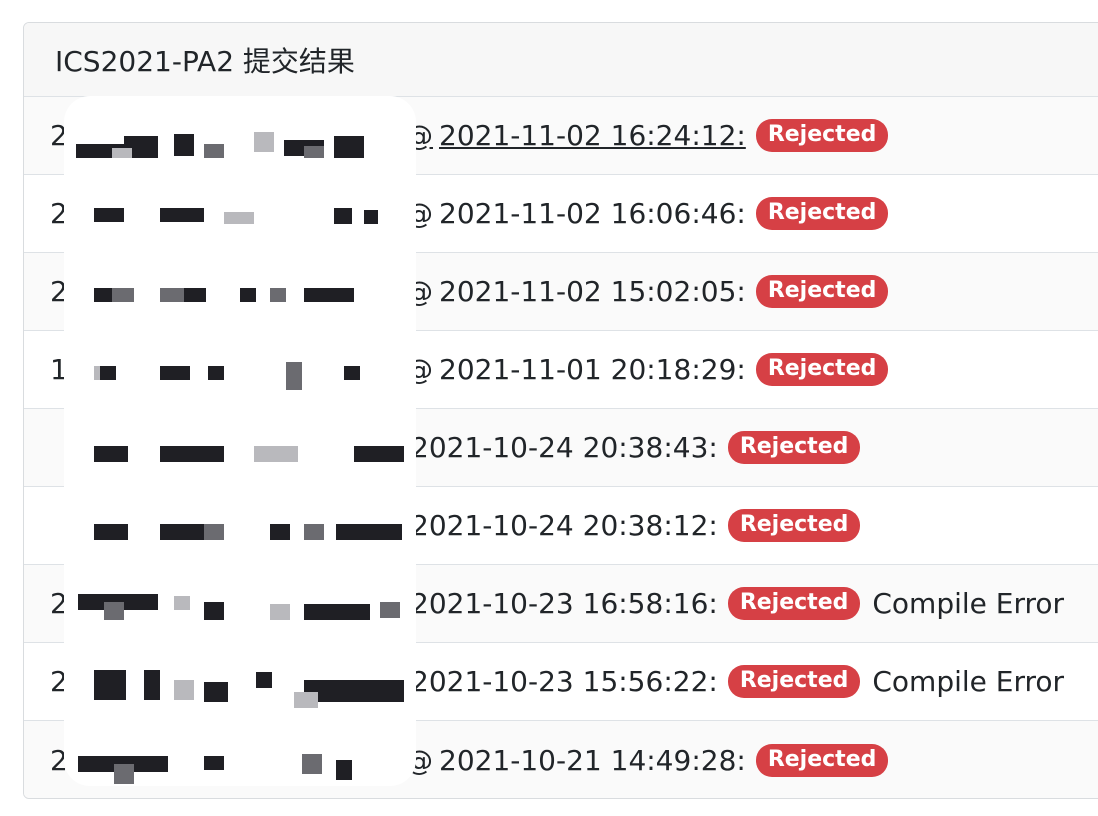 This screenshot has width=1098, height=816. I want to click on submission-timestamp: 2021-10-23 16:58:16:, so click(564, 603).